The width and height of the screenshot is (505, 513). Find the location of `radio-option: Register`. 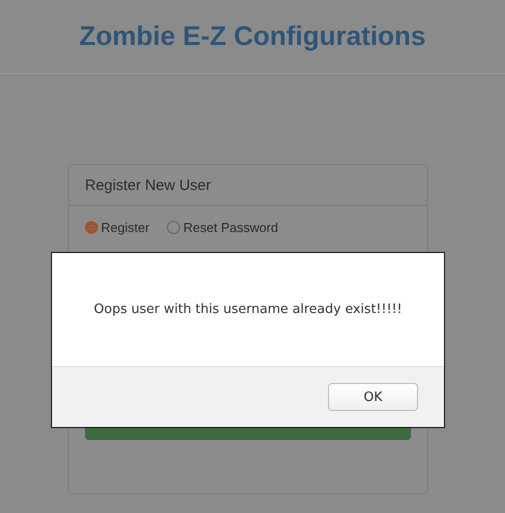

radio-option: Register is located at coordinates (117, 227).